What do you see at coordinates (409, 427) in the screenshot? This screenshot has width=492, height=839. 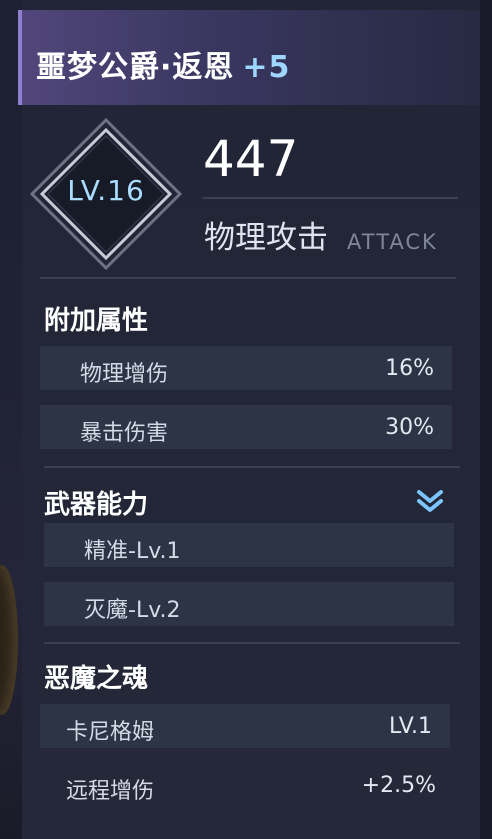 I see `attribute-value: 30%` at bounding box center [409, 427].